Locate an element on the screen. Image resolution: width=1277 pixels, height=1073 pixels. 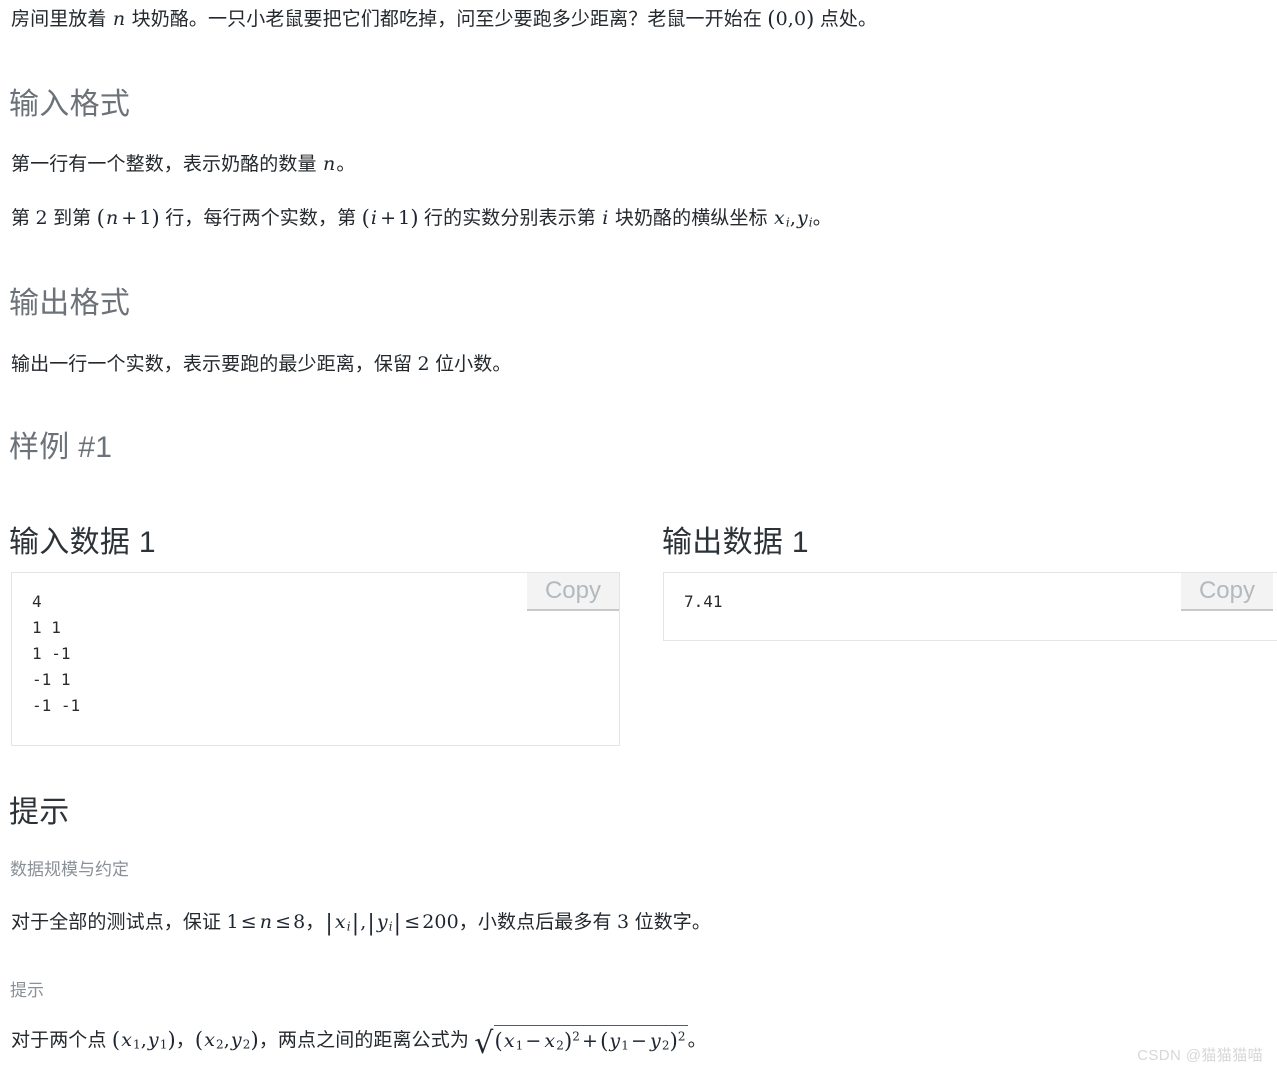
formula-plus: + is located at coordinates (590, 1041).